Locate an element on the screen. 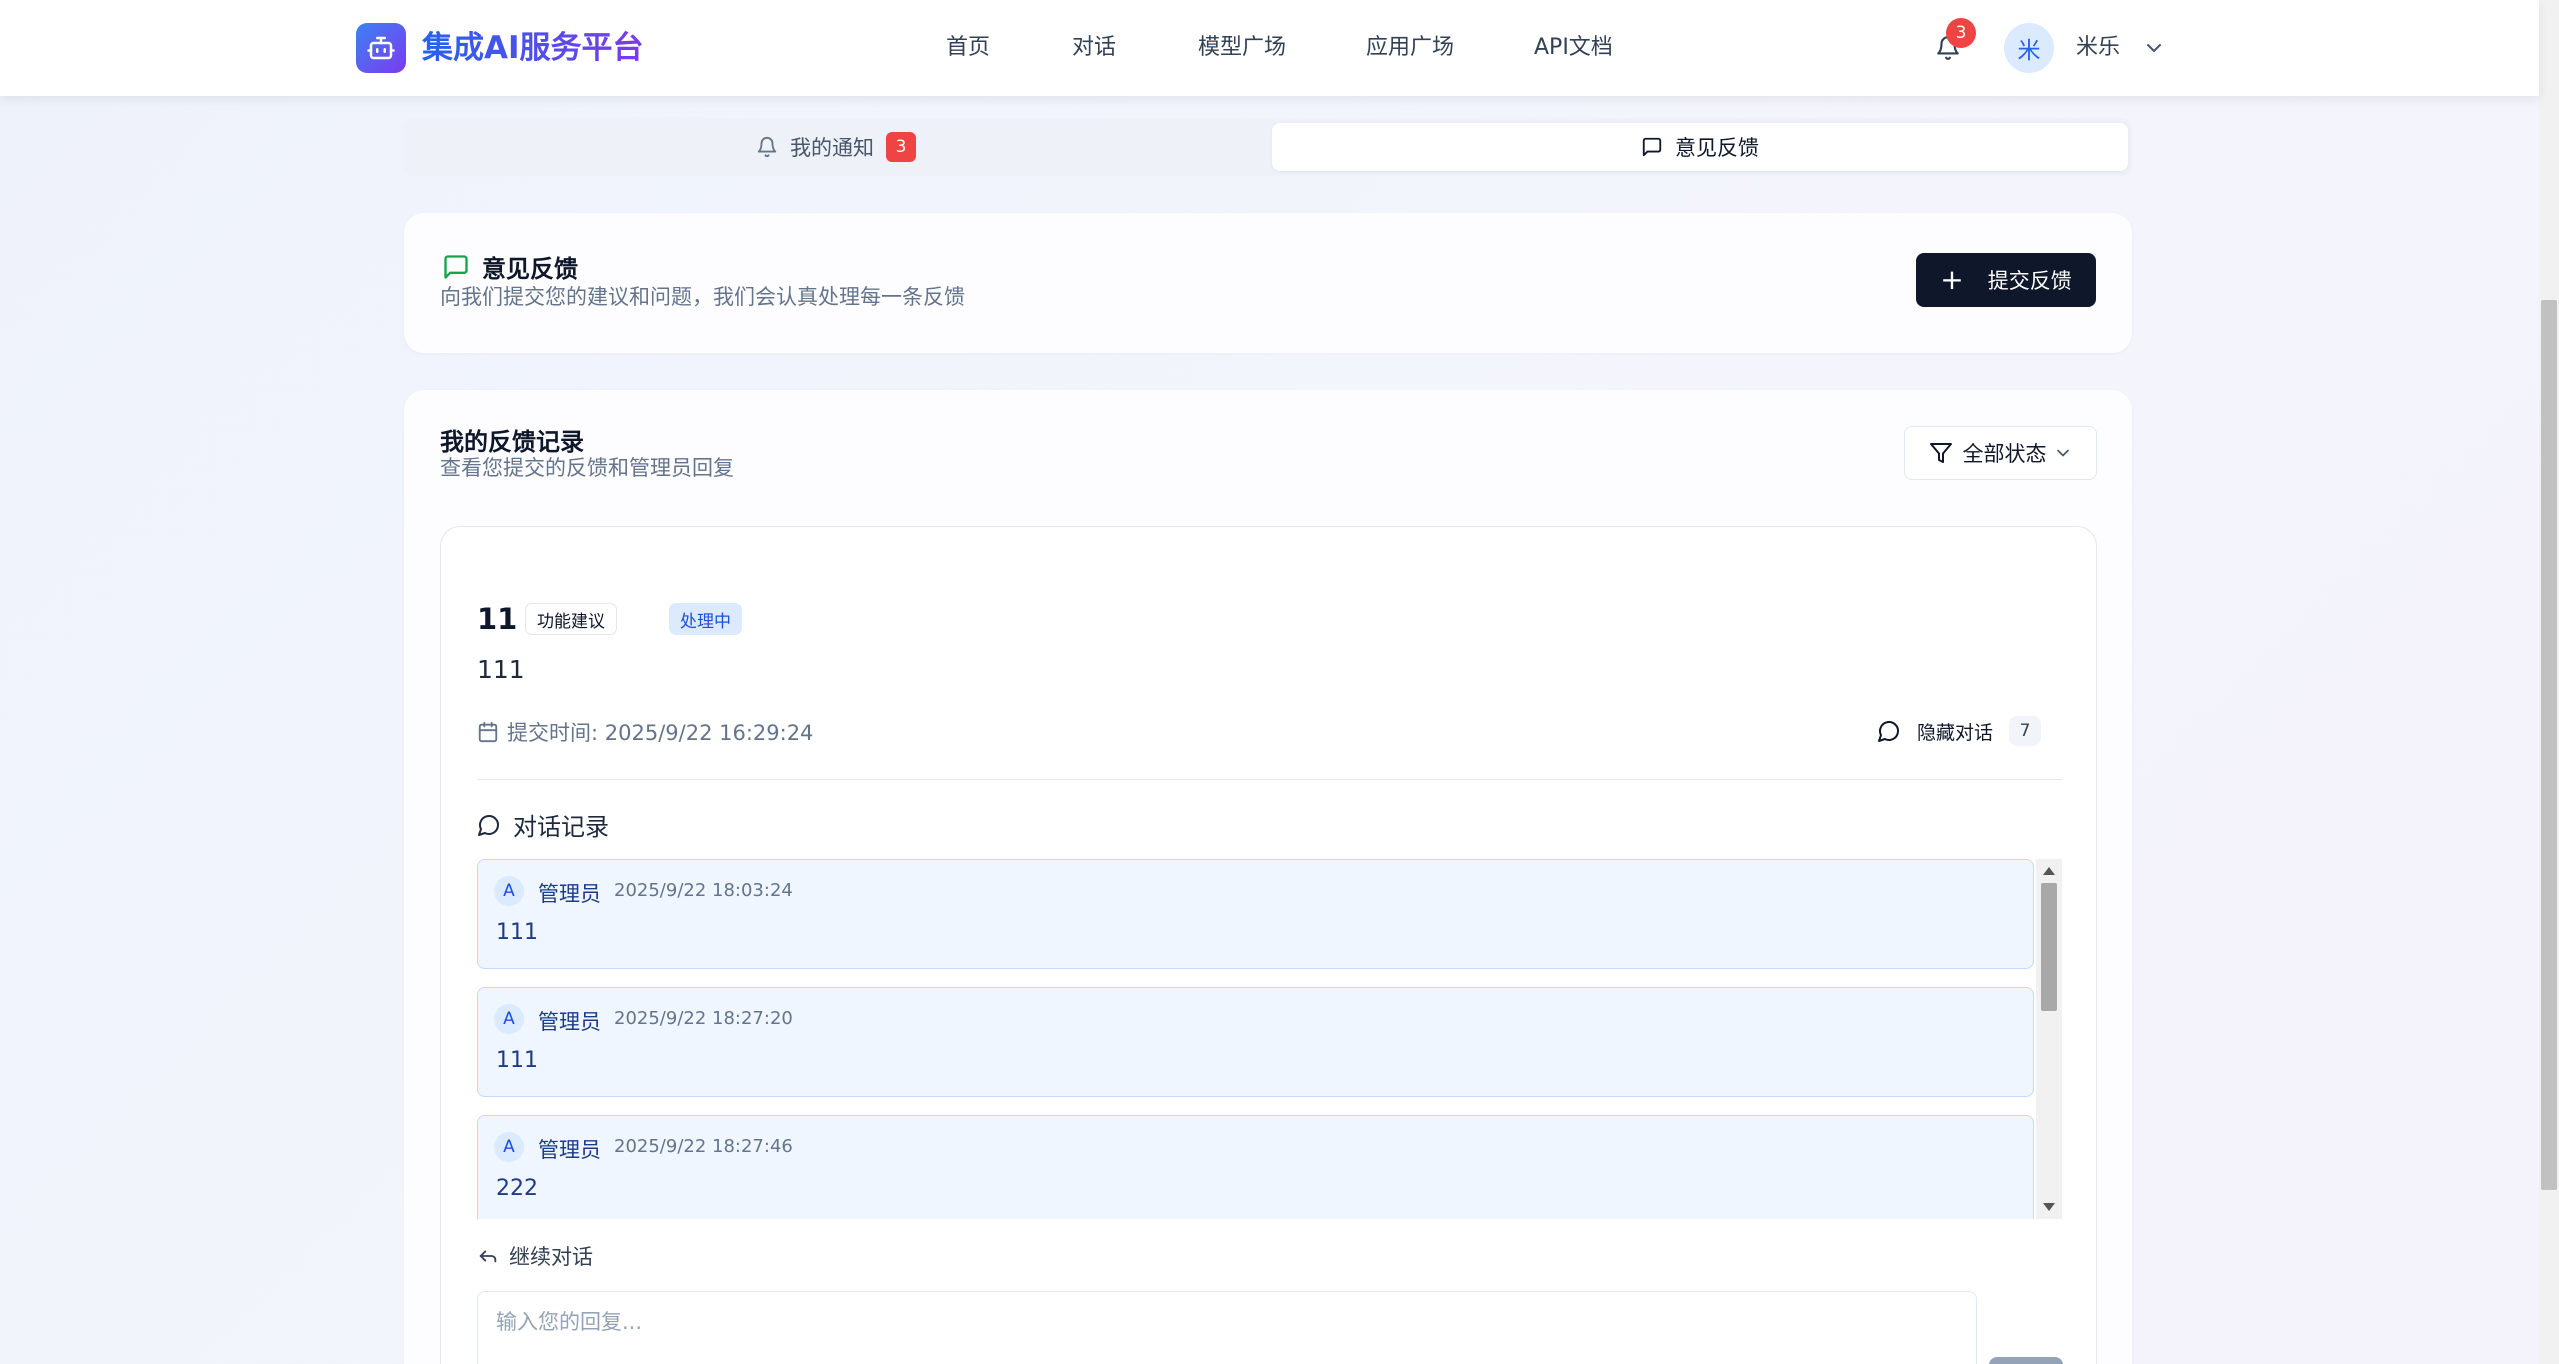  page-tabs: 我的通知 3 意见反馈 is located at coordinates (1268, 147).